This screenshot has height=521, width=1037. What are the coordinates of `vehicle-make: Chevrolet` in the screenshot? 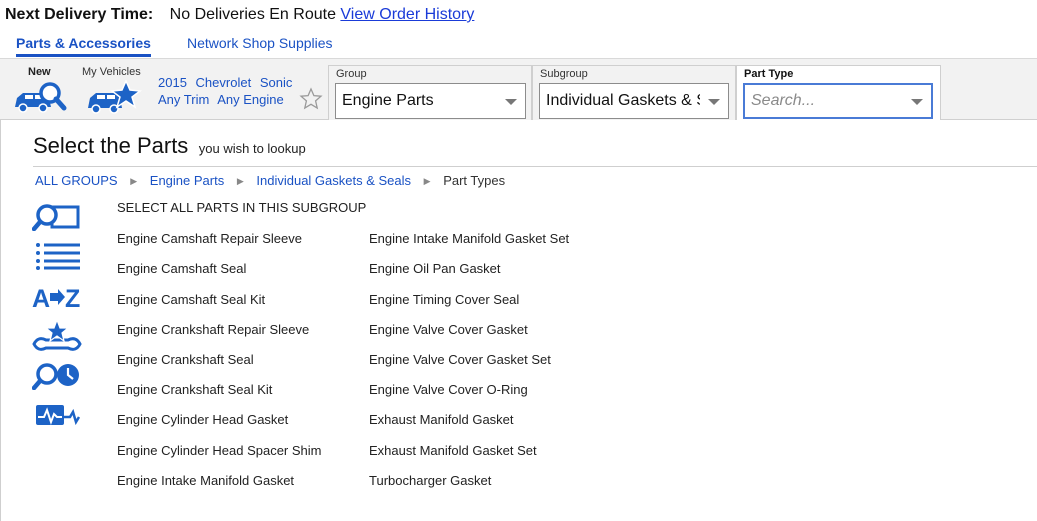 It's located at (223, 82).